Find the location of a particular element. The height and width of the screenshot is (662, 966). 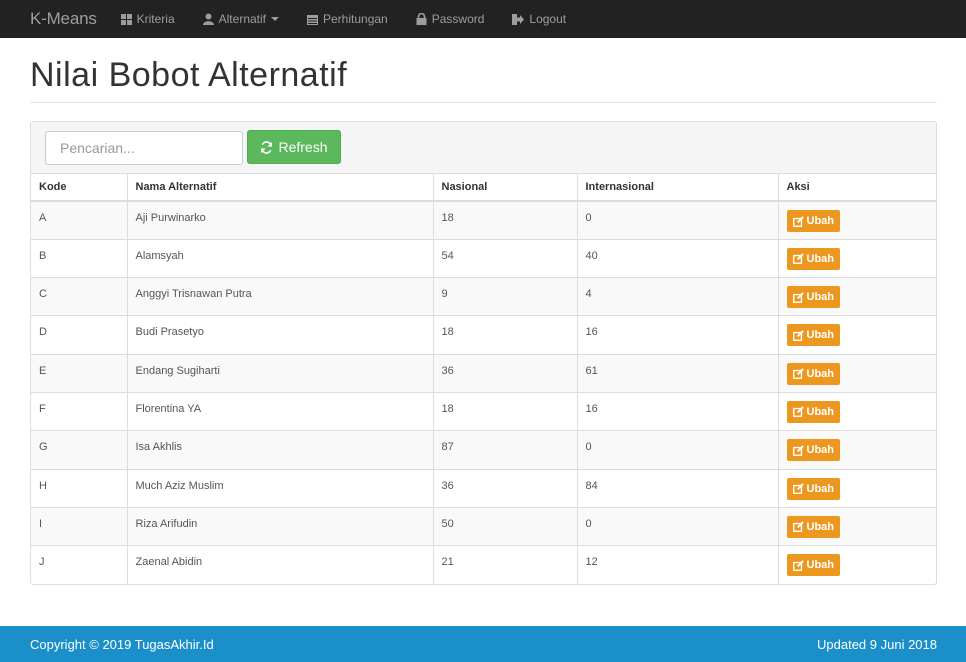

cell-kode: D is located at coordinates (79, 335).